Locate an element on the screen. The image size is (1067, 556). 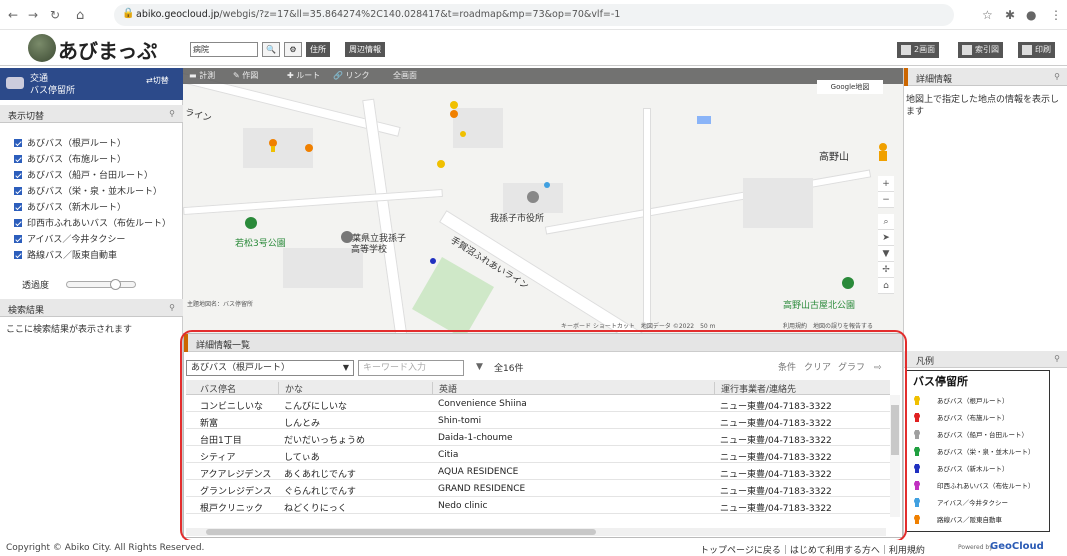
layer-checkbox-2: あびバス（船戸・台田ルート） is located at coordinates (83, 175).